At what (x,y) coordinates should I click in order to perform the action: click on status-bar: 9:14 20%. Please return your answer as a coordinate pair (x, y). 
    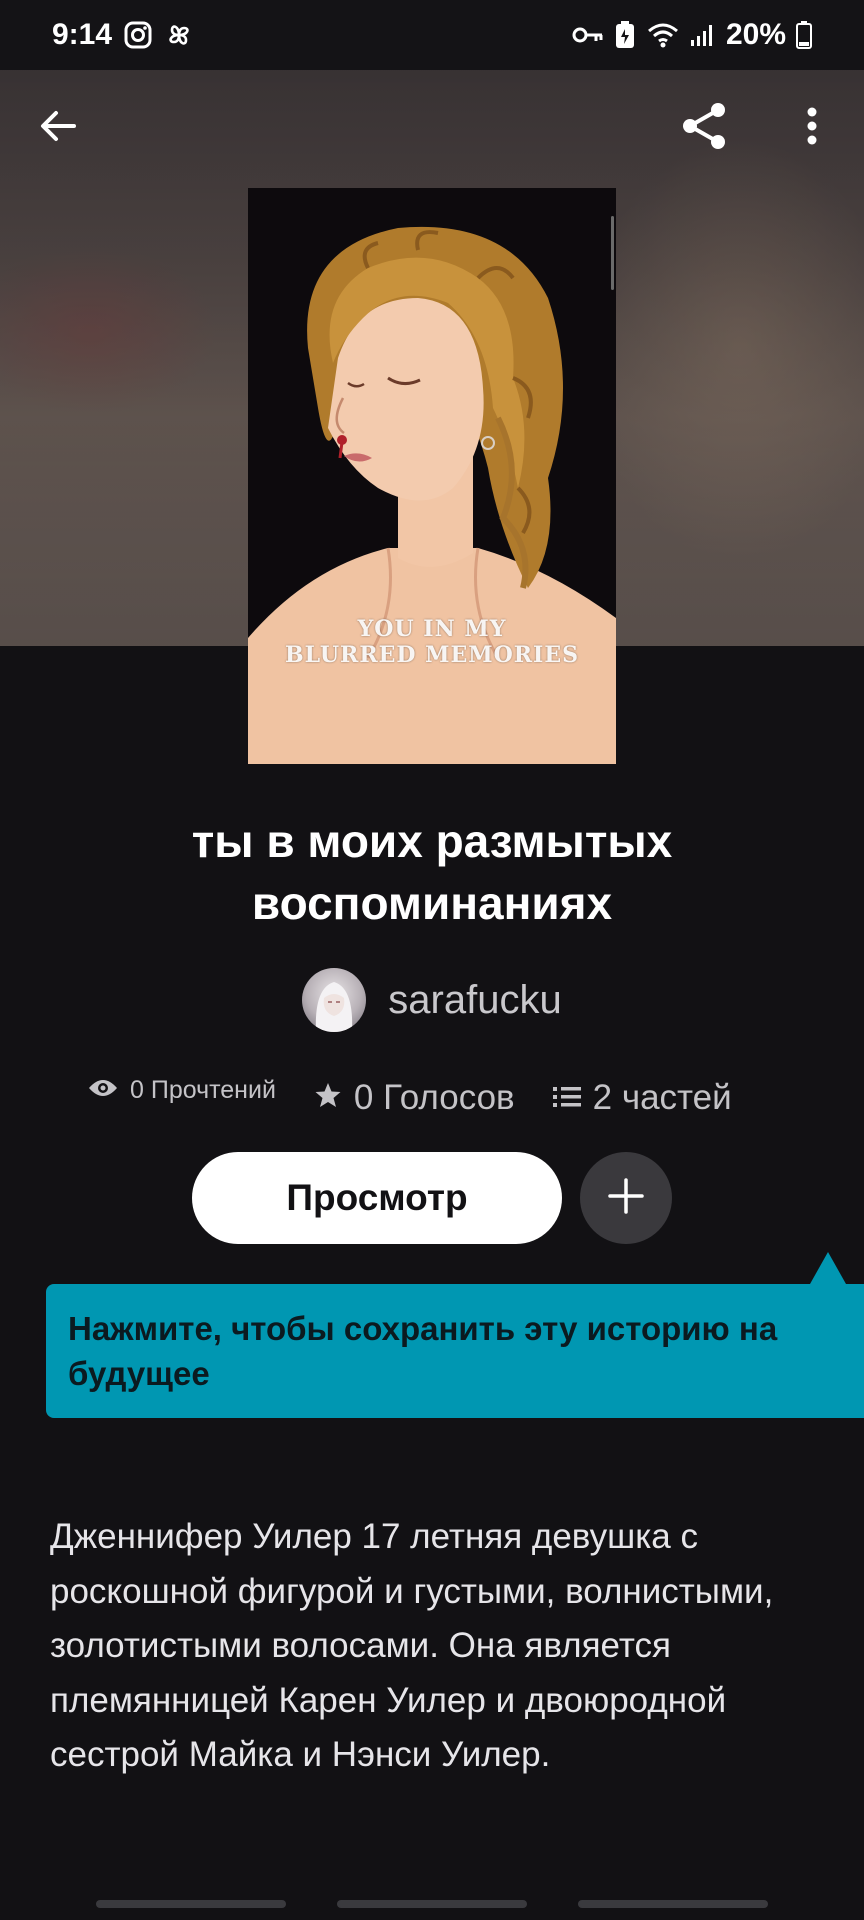
    Looking at the image, I should click on (432, 35).